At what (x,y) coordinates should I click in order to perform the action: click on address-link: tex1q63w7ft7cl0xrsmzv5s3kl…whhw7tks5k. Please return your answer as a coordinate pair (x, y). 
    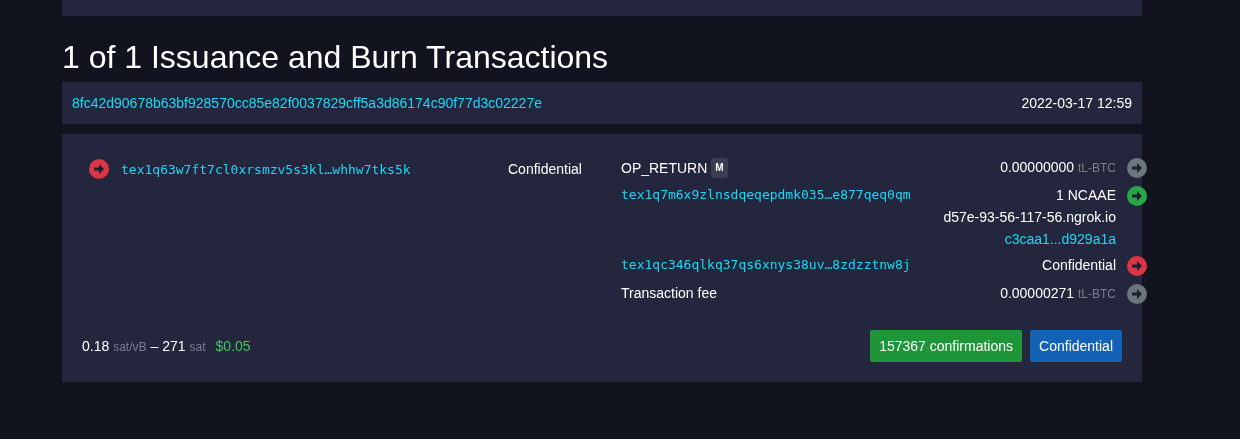
    Looking at the image, I should click on (308, 169).